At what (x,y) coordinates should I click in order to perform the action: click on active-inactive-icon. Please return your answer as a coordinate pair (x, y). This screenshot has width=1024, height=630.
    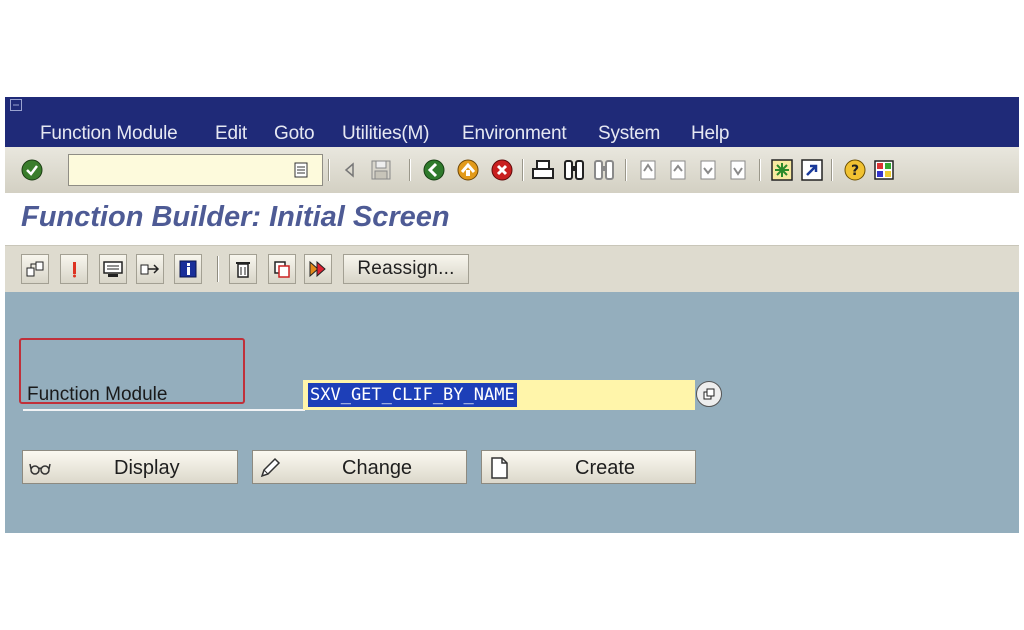
    Looking at the image, I should click on (74, 270).